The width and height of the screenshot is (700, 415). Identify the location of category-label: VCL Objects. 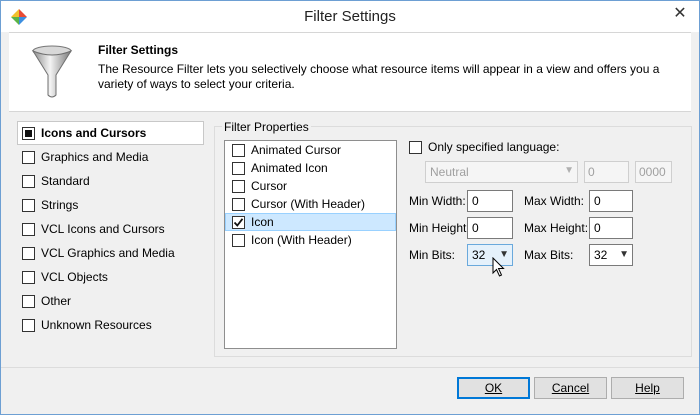
(74, 277).